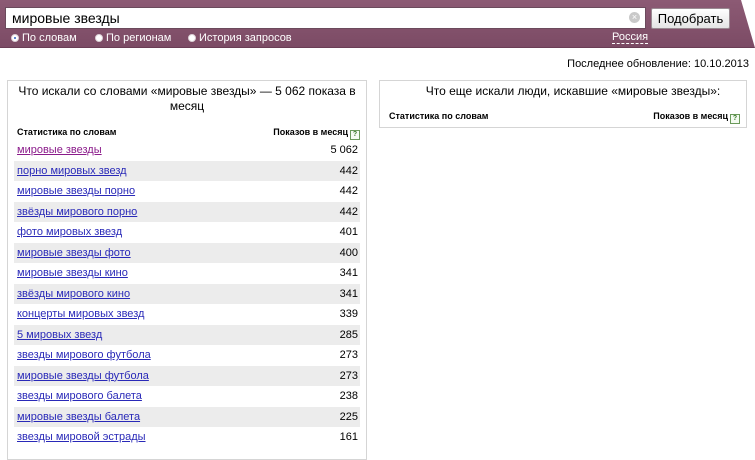  What do you see at coordinates (187, 355) in the screenshot?
I see `table-row: звезды мирового футбола 273` at bounding box center [187, 355].